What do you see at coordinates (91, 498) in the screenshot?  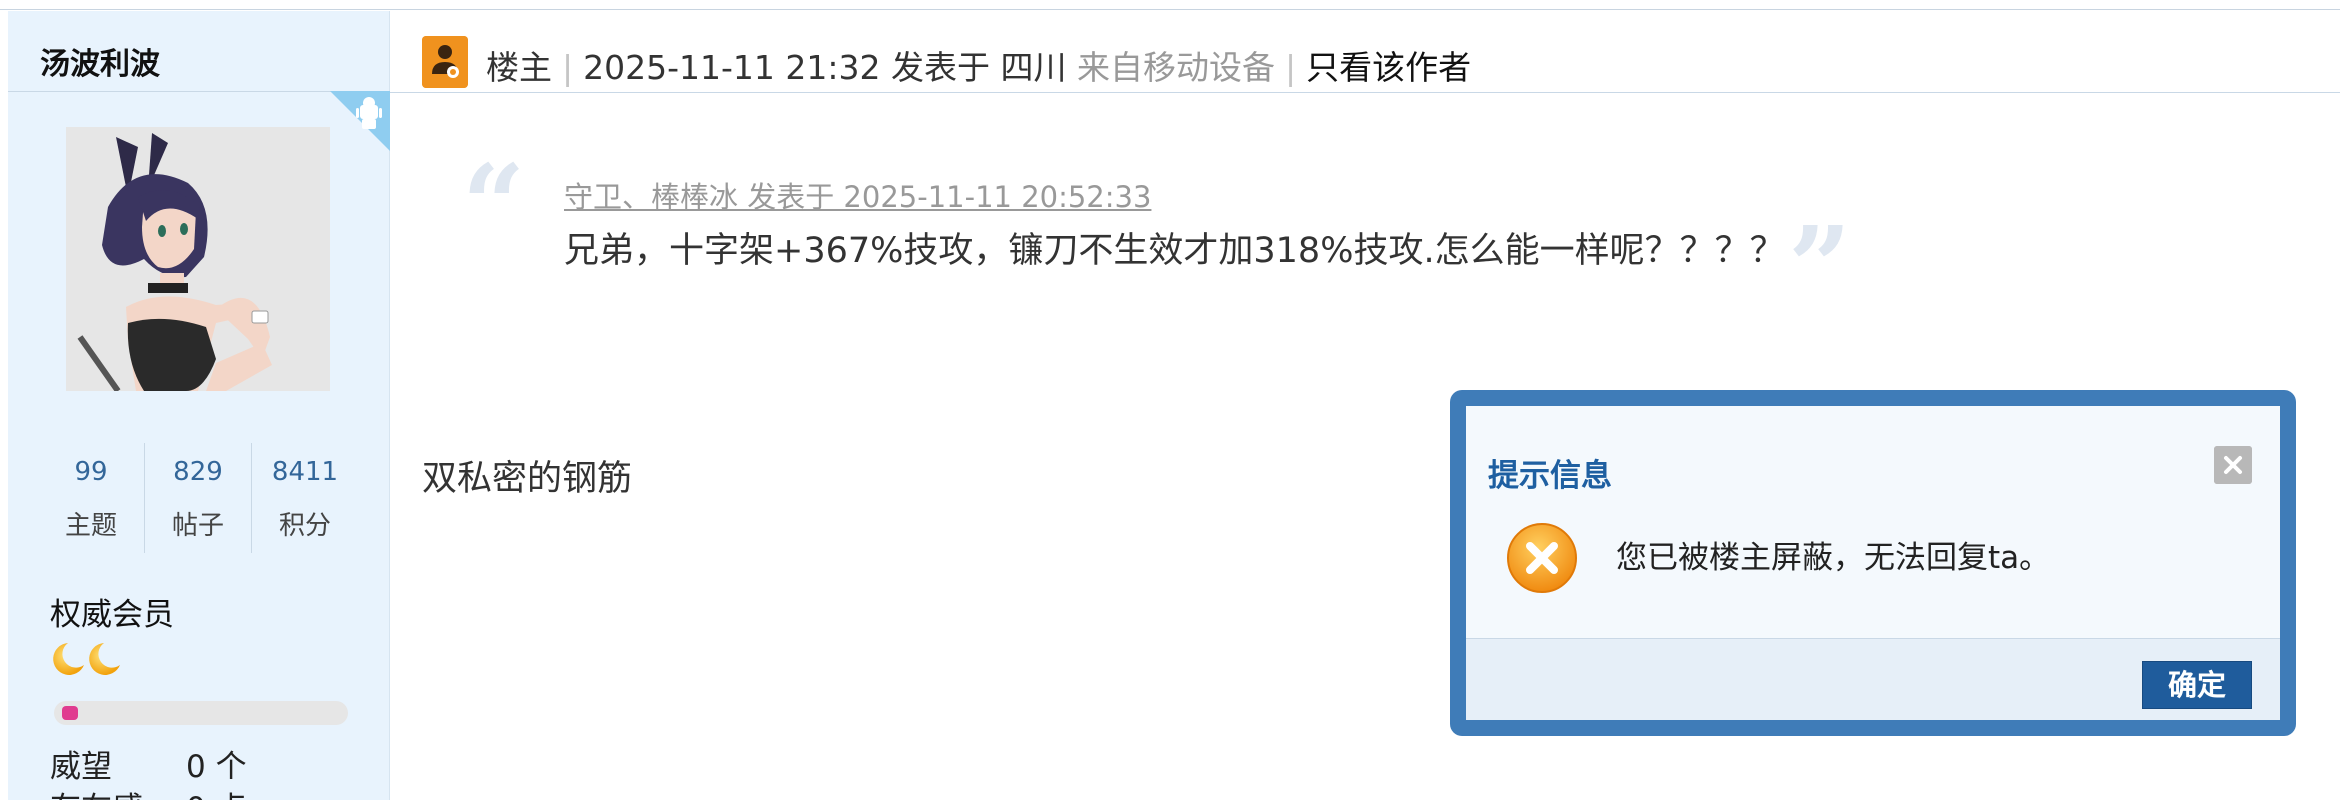 I see `stat-threads: 99 主题` at bounding box center [91, 498].